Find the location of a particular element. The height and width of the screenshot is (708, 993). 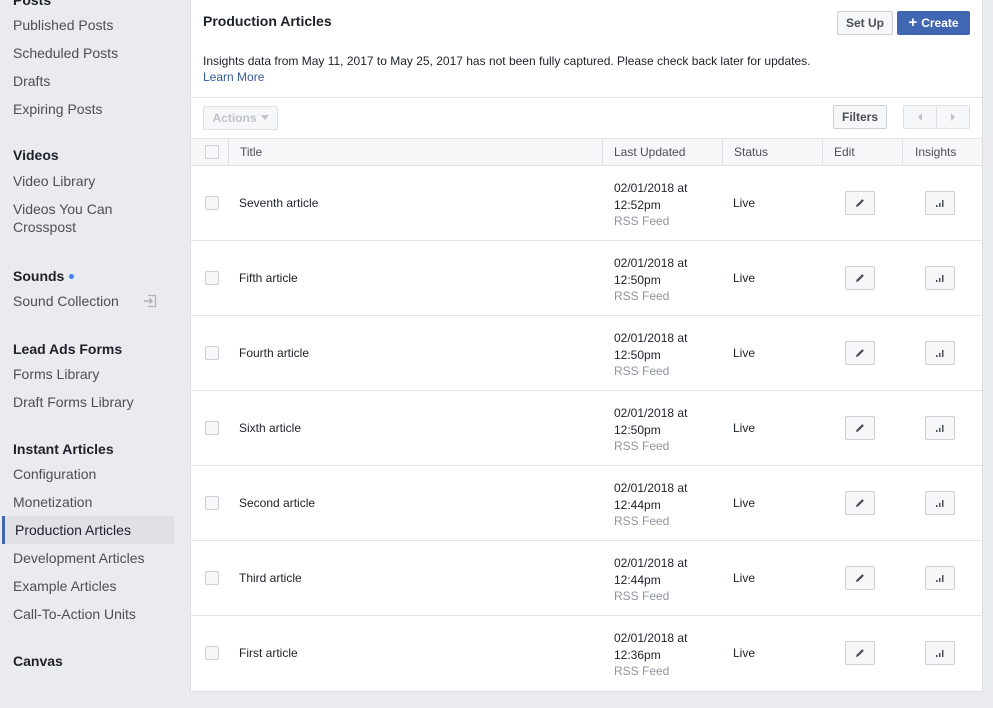

sidebar-item-sound-collection: Sound Collection is located at coordinates (87, 301).